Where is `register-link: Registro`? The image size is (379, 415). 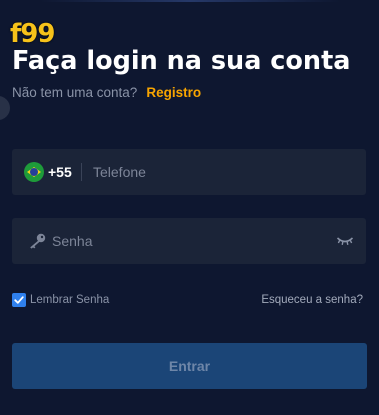 register-link: Registro is located at coordinates (173, 92).